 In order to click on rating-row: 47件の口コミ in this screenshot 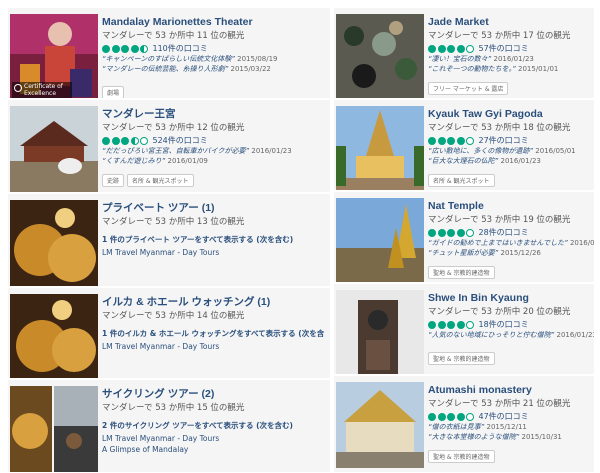, I will do `click(510, 416)`.